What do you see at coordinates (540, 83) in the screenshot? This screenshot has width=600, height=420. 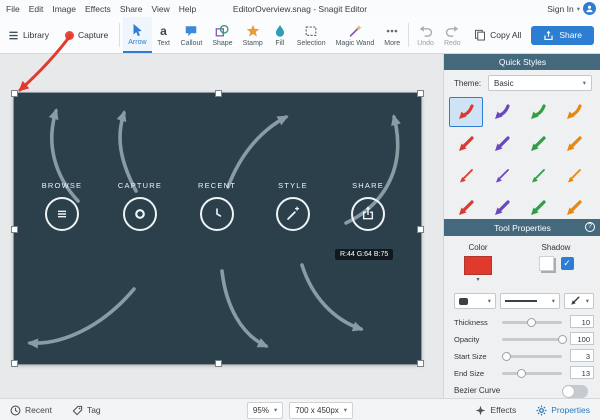 I see `theme-select: Basic ▾` at bounding box center [540, 83].